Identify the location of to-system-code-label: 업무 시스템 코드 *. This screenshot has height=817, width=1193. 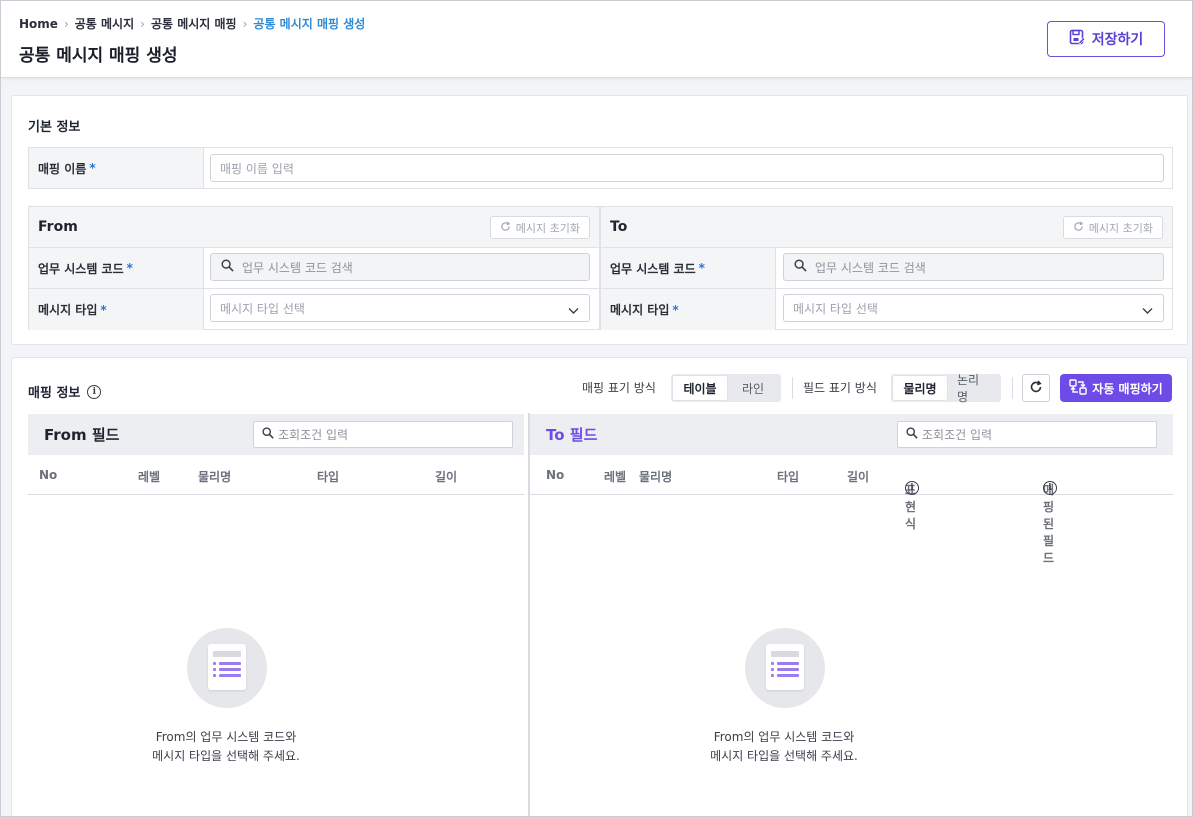
(688, 268).